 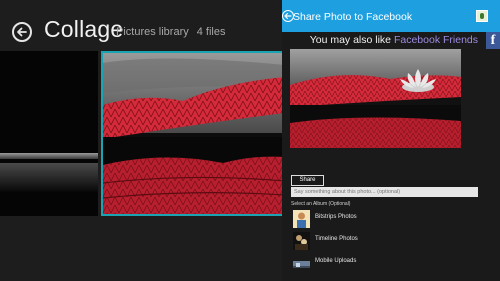 What do you see at coordinates (307, 180) in the screenshot?
I see `share-button: Share` at bounding box center [307, 180].